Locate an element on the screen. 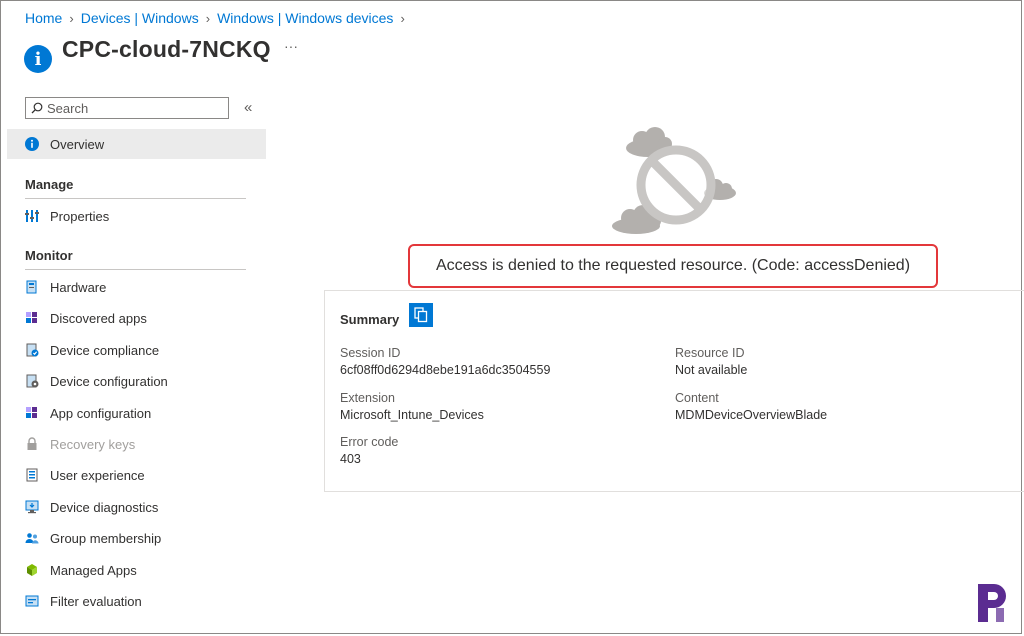  lock-icon is located at coordinates (32, 444).